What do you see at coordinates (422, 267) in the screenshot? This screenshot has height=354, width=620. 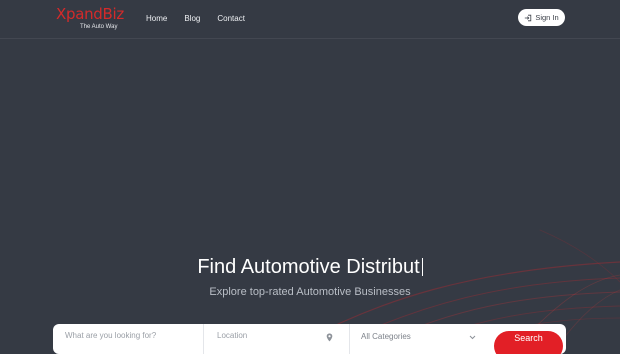 I see `typing-caret` at bounding box center [422, 267].